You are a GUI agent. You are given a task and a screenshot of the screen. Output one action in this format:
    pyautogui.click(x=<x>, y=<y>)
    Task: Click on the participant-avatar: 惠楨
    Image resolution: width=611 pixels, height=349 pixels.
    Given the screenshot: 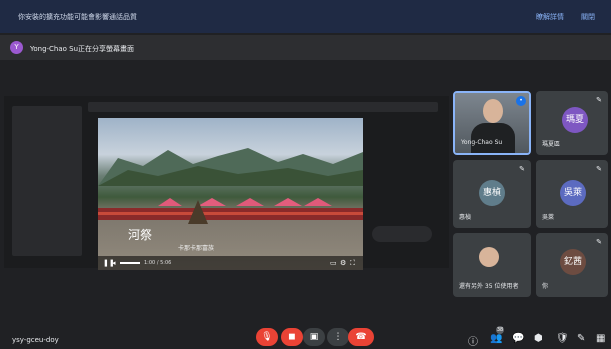 What is the action you would take?
    pyautogui.click(x=492, y=193)
    